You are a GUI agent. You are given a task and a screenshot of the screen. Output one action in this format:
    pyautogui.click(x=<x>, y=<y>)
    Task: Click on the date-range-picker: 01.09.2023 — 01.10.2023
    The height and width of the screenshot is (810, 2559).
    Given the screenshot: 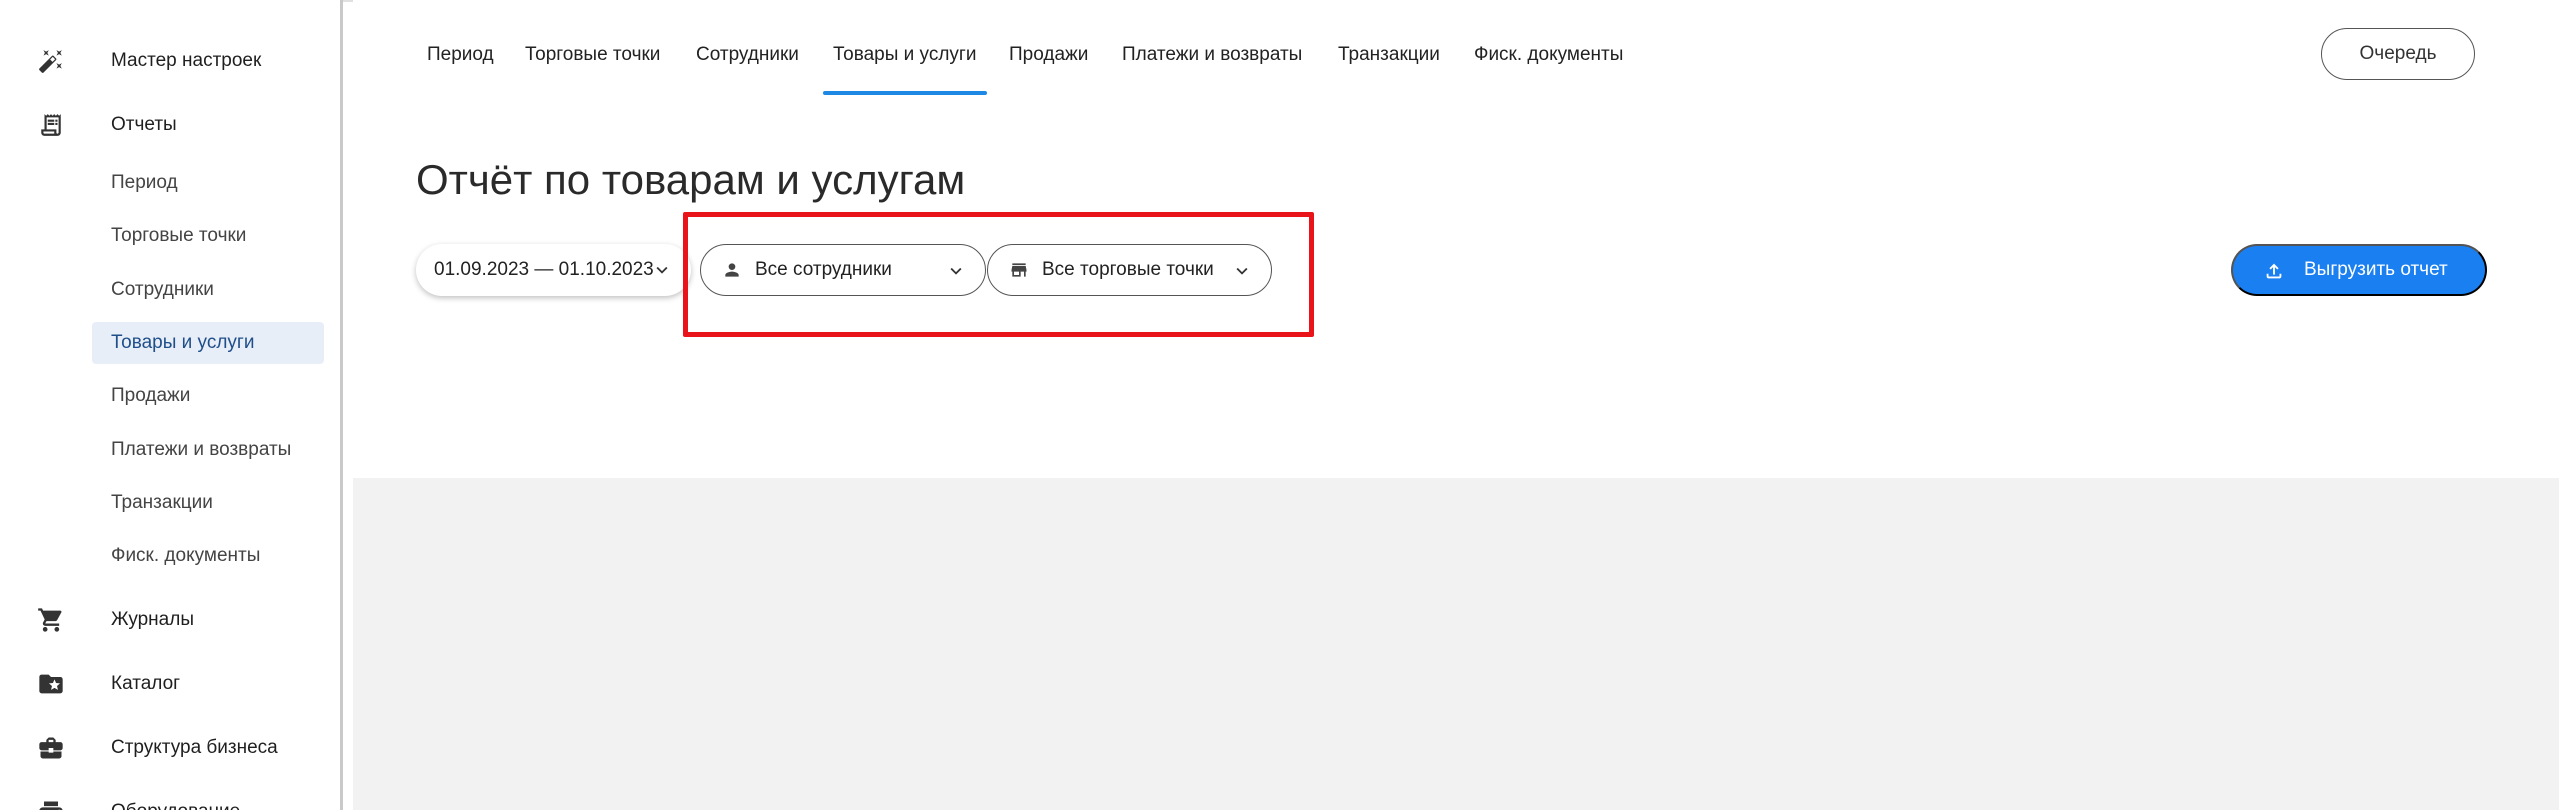 What is the action you would take?
    pyautogui.click(x=553, y=270)
    